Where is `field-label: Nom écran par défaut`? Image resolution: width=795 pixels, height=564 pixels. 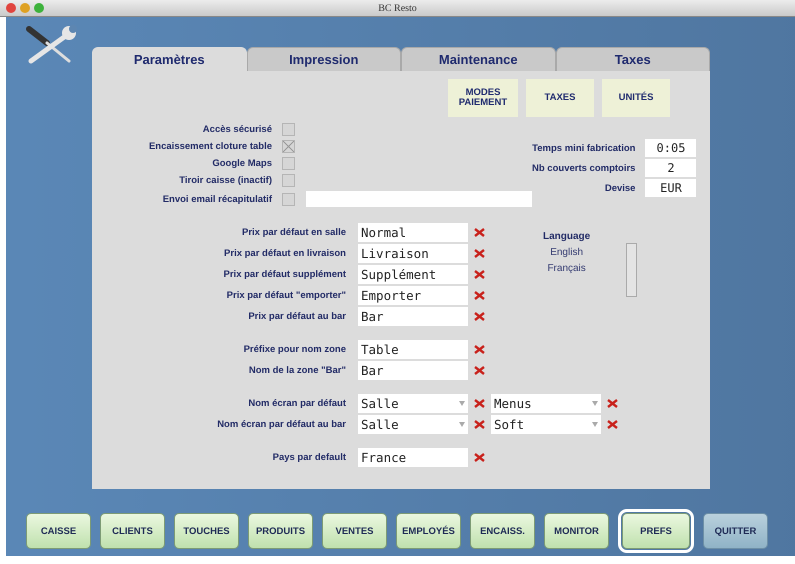 field-label: Nom écran par défaut is located at coordinates (296, 403).